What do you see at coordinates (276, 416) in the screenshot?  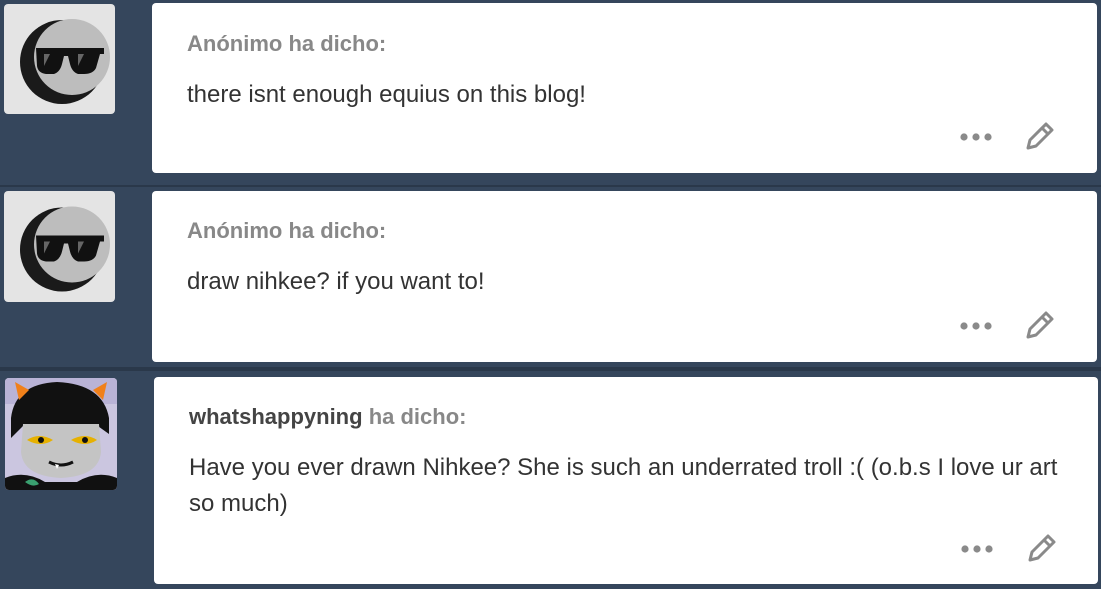 I see `asker-name: whatshappyning` at bounding box center [276, 416].